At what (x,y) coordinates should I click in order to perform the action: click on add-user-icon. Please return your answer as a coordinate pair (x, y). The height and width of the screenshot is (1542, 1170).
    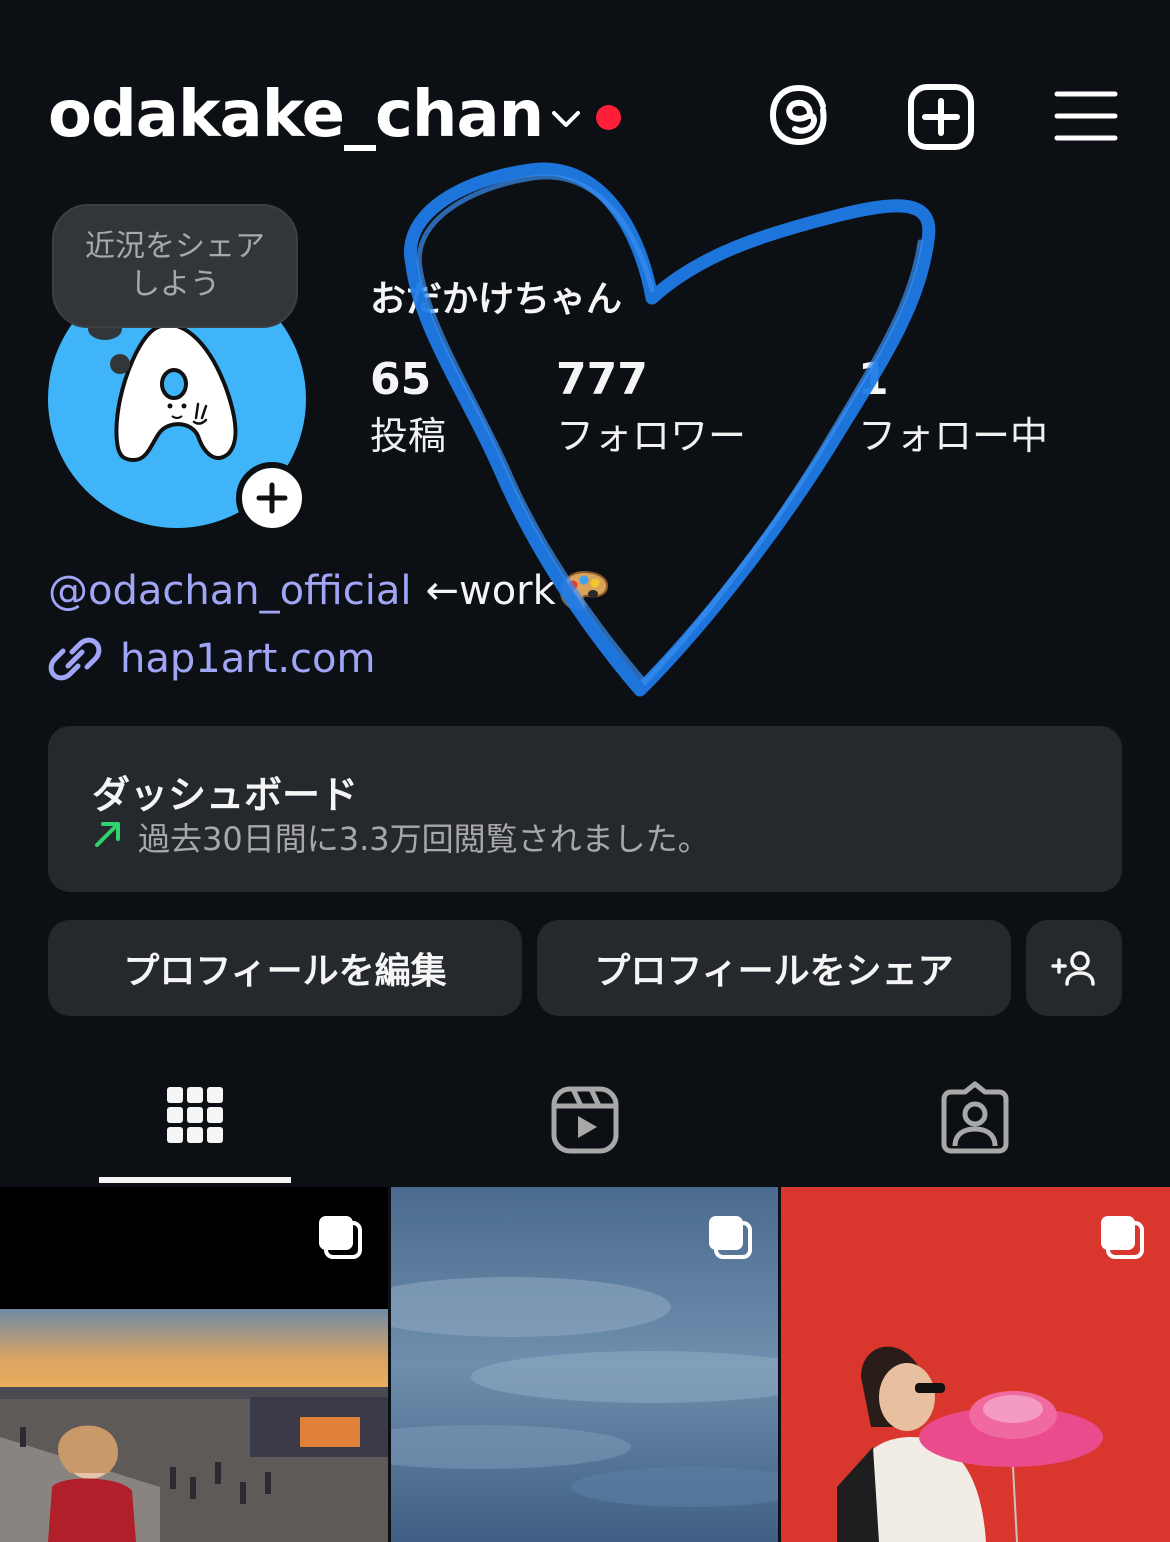
    Looking at the image, I should click on (1073, 968).